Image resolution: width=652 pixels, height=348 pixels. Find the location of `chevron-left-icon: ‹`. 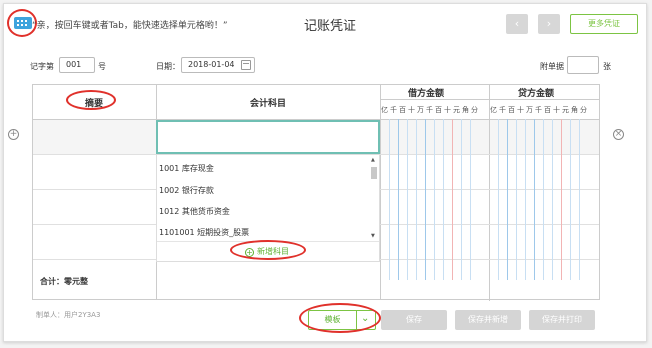

chevron-left-icon: ‹ is located at coordinates (517, 23).